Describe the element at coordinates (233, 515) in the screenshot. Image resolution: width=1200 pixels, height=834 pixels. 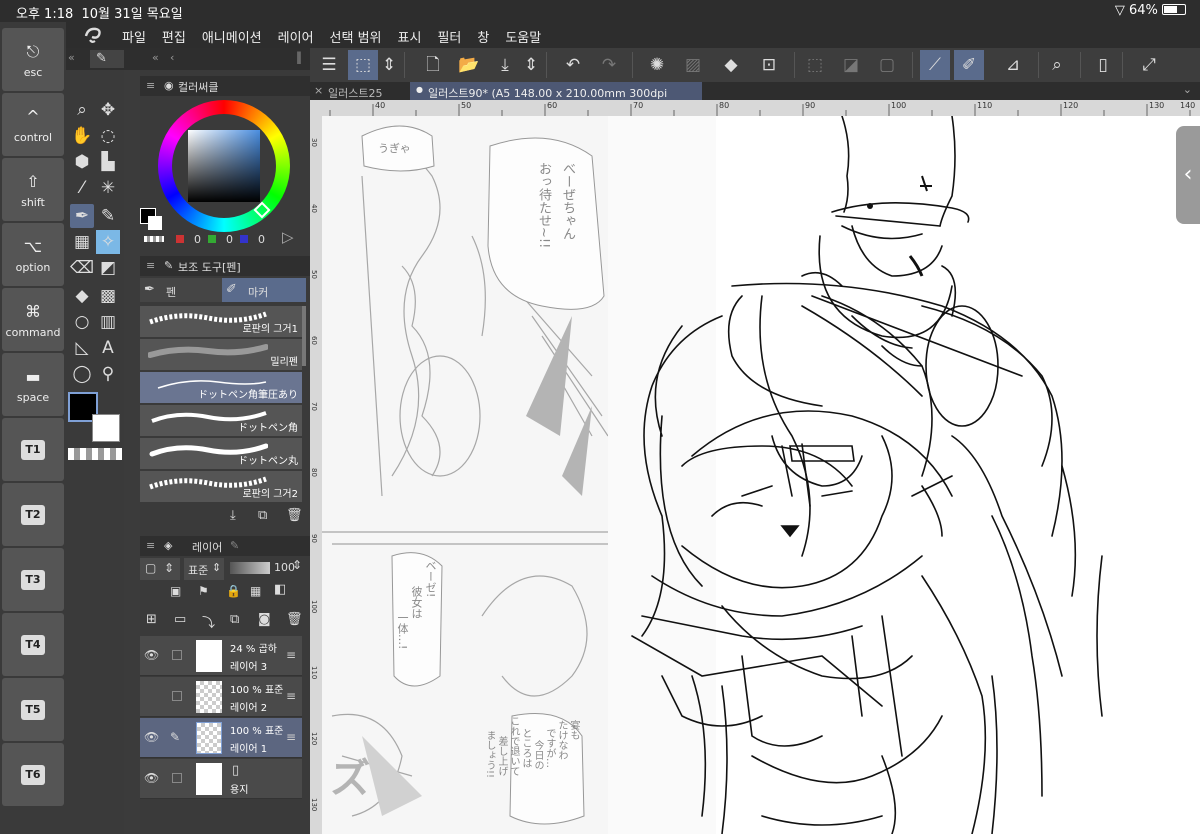
I see `download-icon: ⤓` at that location.